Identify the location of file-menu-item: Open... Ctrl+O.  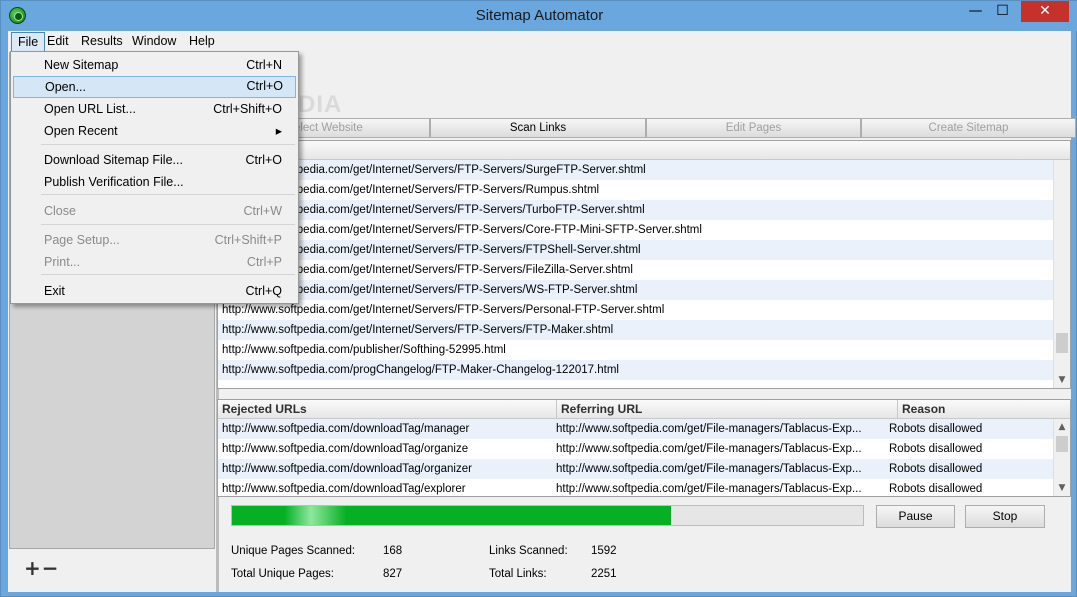
(154, 87).